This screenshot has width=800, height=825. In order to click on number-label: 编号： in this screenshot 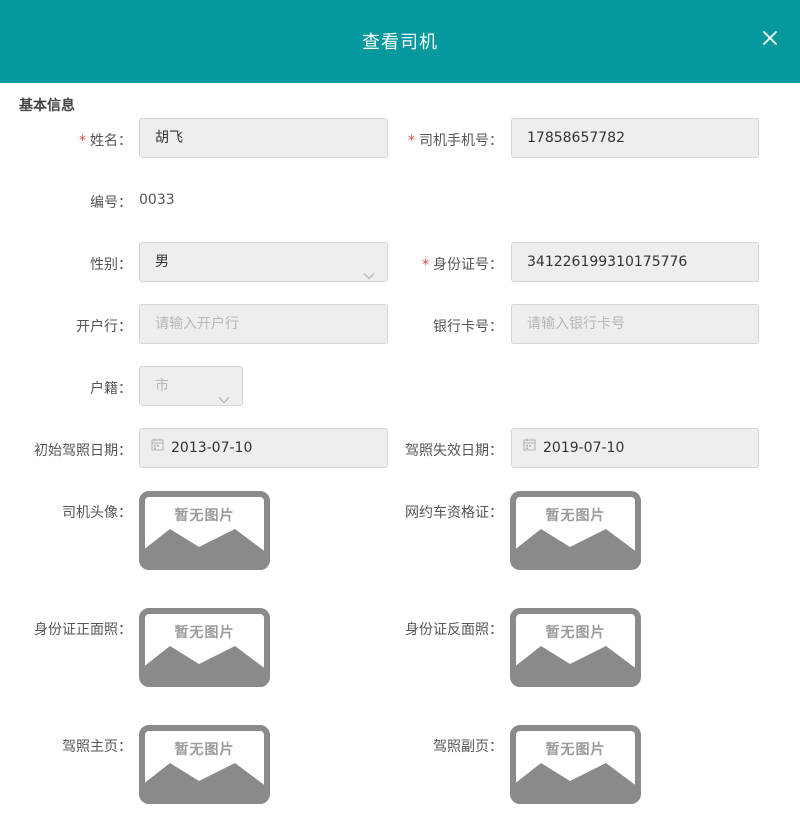, I will do `click(111, 203)`.